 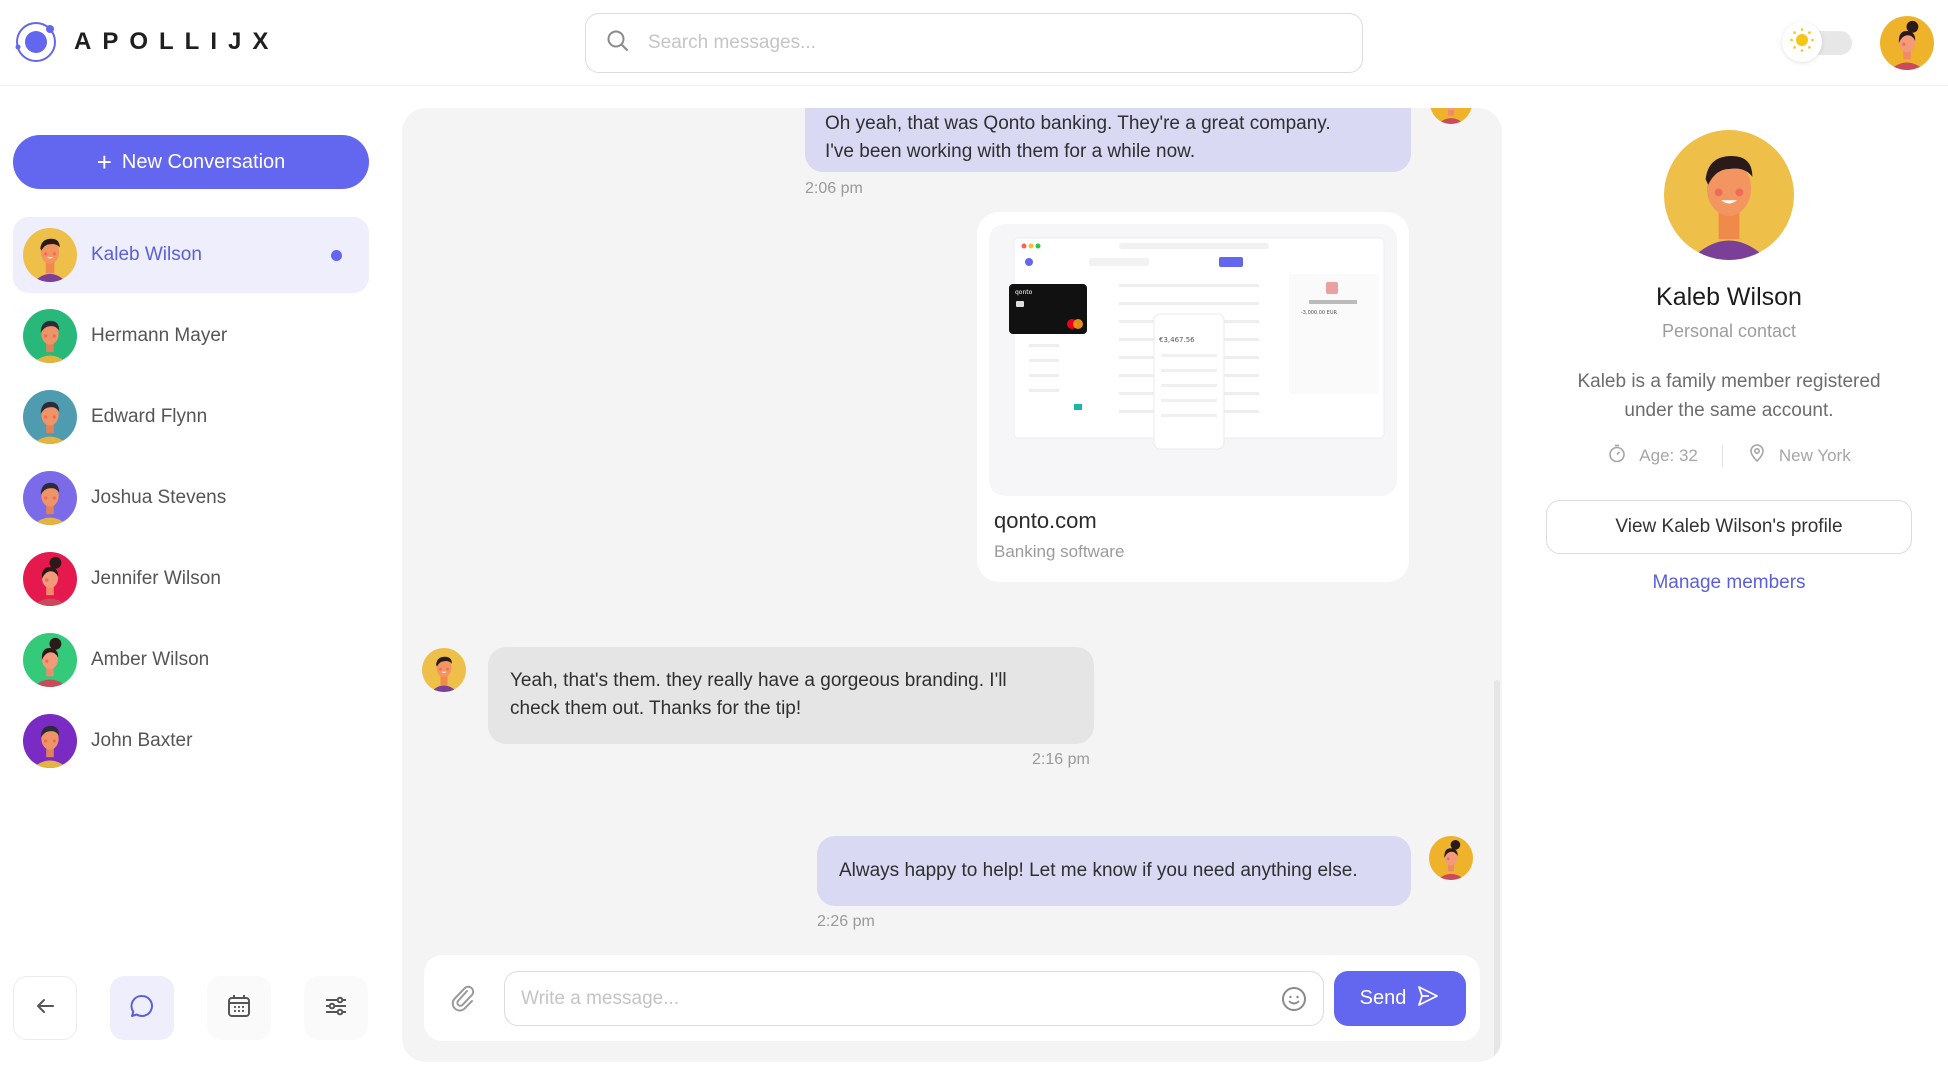 What do you see at coordinates (1668, 455) in the screenshot?
I see `age-text: Age: 32` at bounding box center [1668, 455].